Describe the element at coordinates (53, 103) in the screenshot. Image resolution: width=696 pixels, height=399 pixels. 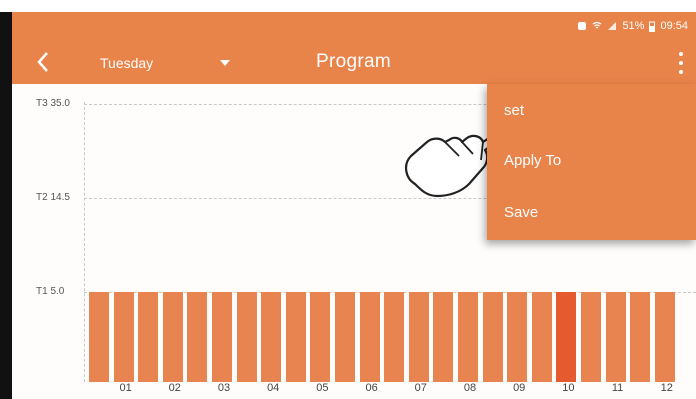
I see `y-tick-label: T3 35.0` at that location.